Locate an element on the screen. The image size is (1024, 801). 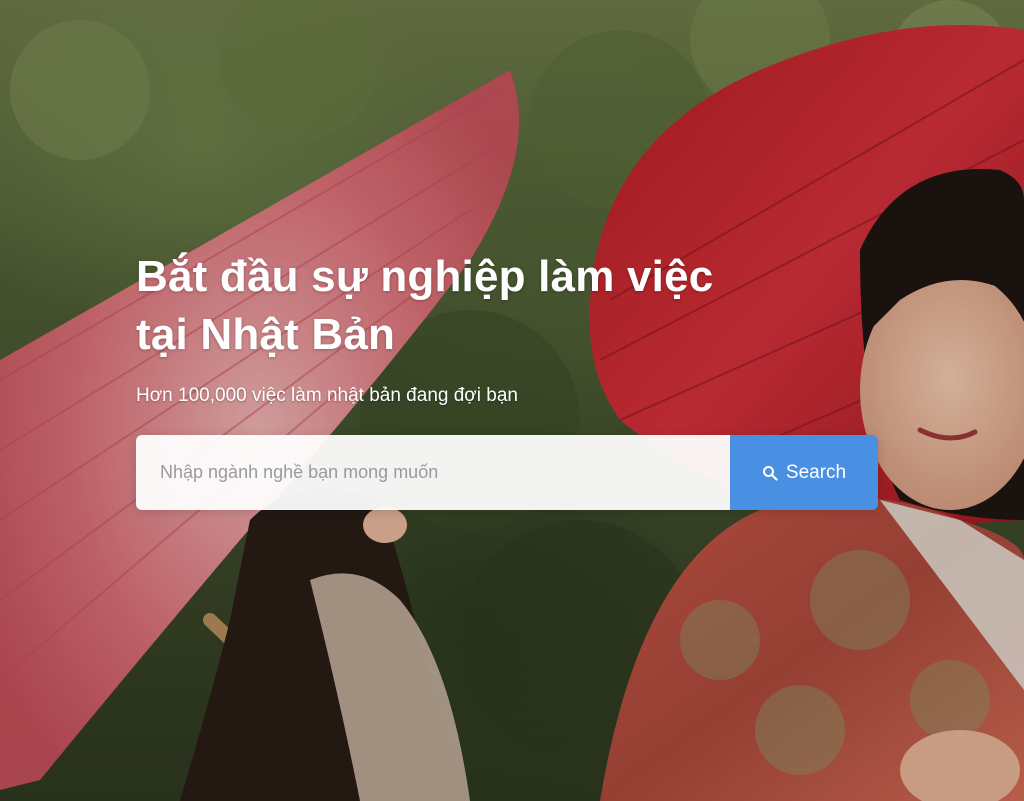
search-button: Search is located at coordinates (804, 472).